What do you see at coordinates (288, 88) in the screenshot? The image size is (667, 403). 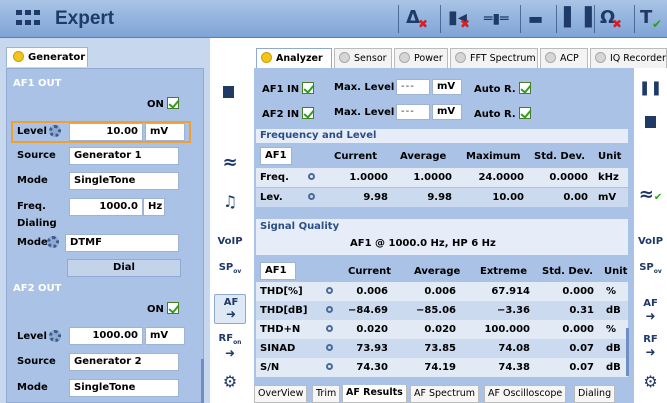 I see `af1-in-toggle: AF1 IN` at bounding box center [288, 88].